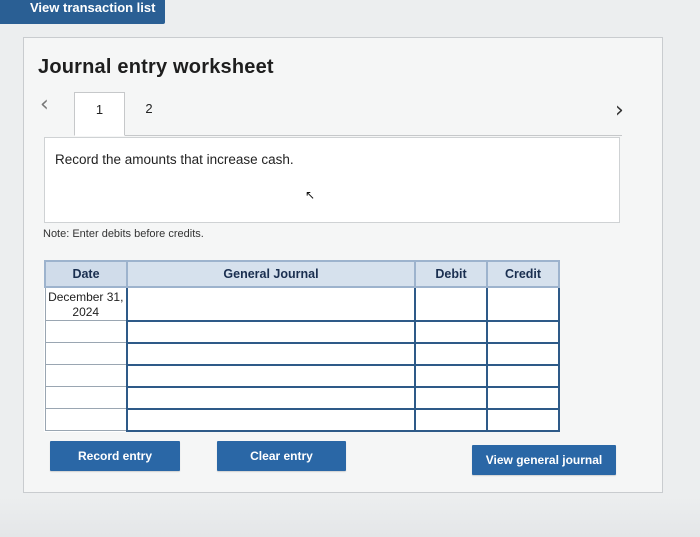 This screenshot has width=700, height=537. Describe the element at coordinates (174, 159) in the screenshot. I see `instruction-text: Record the amounts that increase cash.` at that location.